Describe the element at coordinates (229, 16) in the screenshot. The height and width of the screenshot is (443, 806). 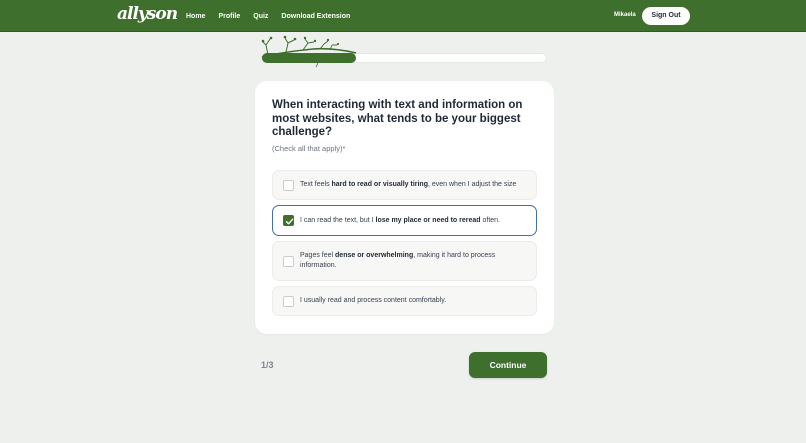
I see `nav-link-profile: Profile` at that location.